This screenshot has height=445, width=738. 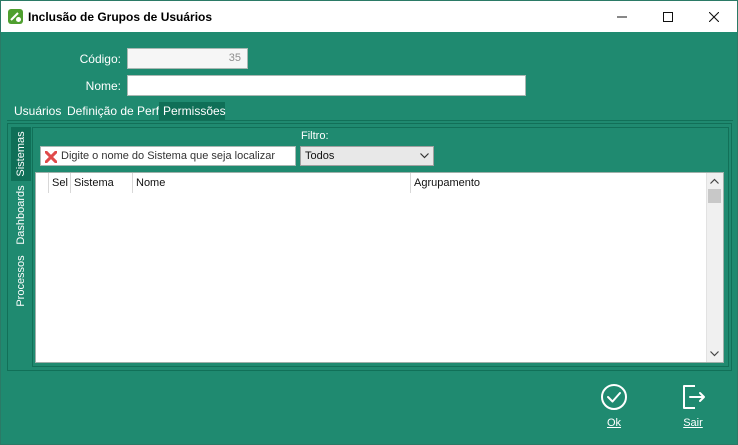 I want to click on tab-usuarios: Usuários, so click(x=37, y=111).